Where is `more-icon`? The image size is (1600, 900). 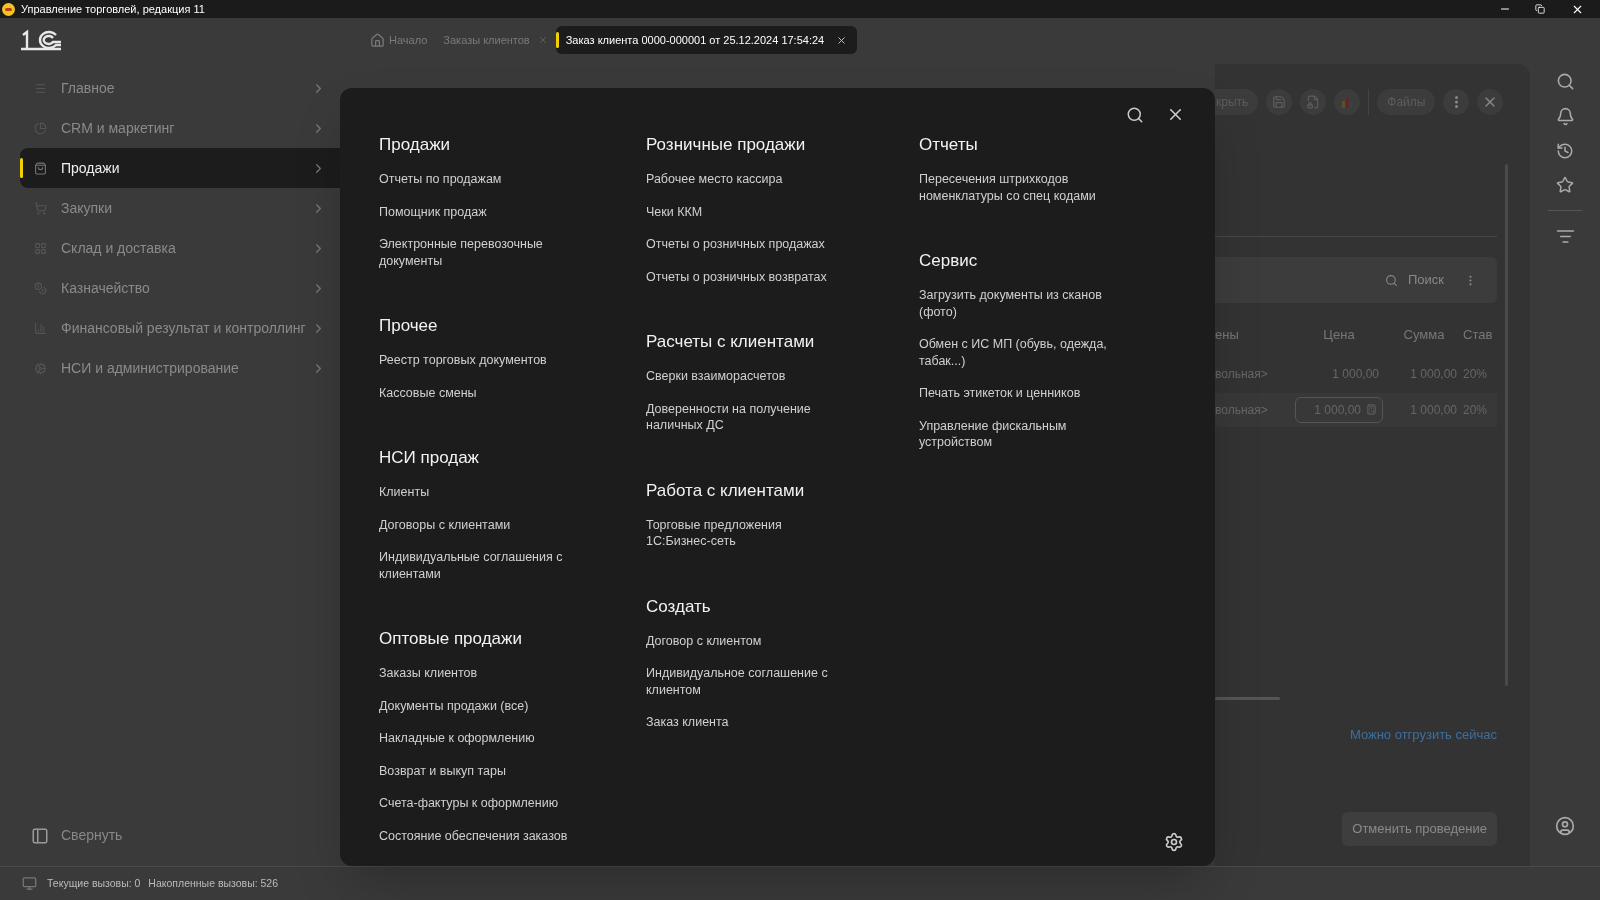
more-icon is located at coordinates (1456, 102).